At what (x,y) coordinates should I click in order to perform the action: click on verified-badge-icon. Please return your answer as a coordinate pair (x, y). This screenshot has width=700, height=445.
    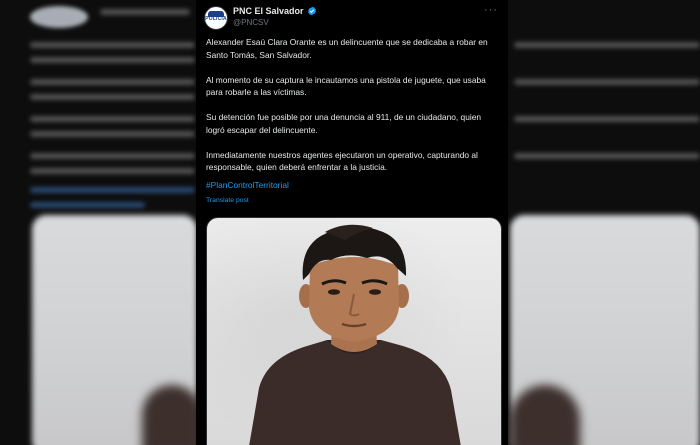
    Looking at the image, I should click on (311, 11).